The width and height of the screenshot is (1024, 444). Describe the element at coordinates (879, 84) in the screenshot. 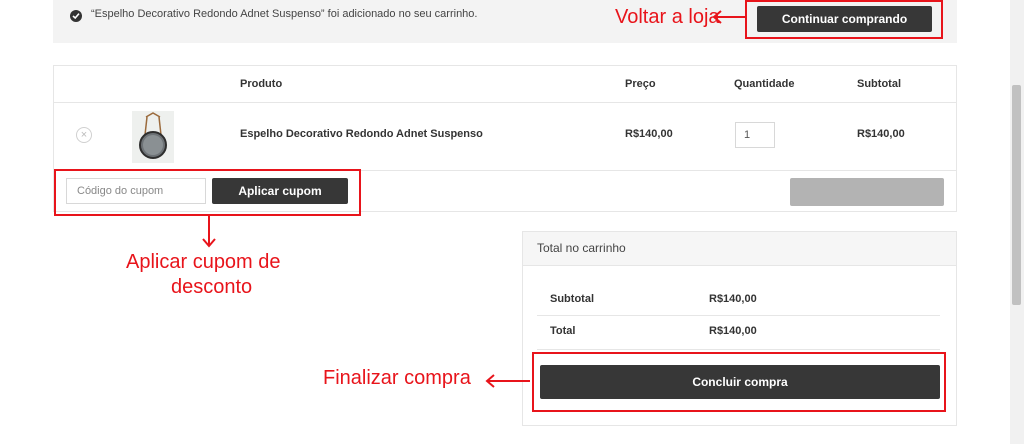

I see `header-subtotal: Subtotal` at that location.